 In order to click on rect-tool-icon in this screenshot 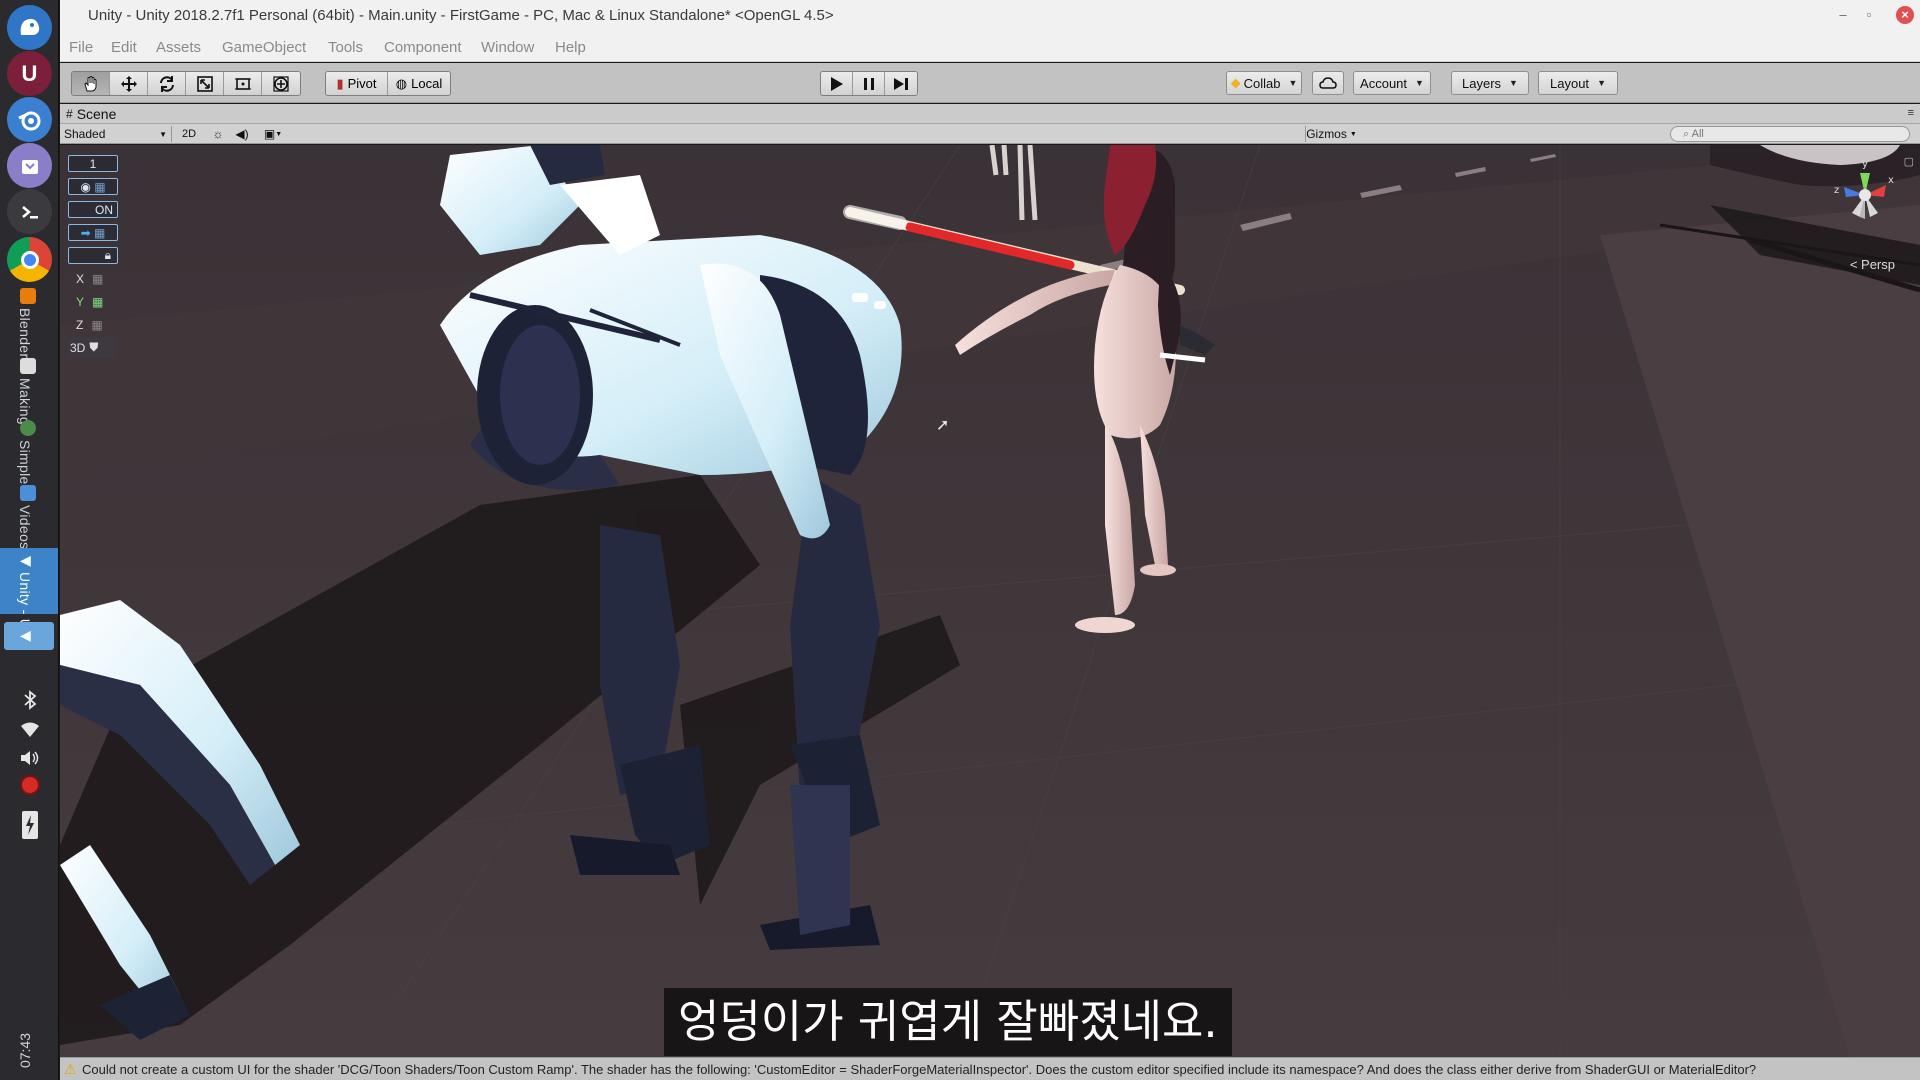, I will do `click(243, 83)`.